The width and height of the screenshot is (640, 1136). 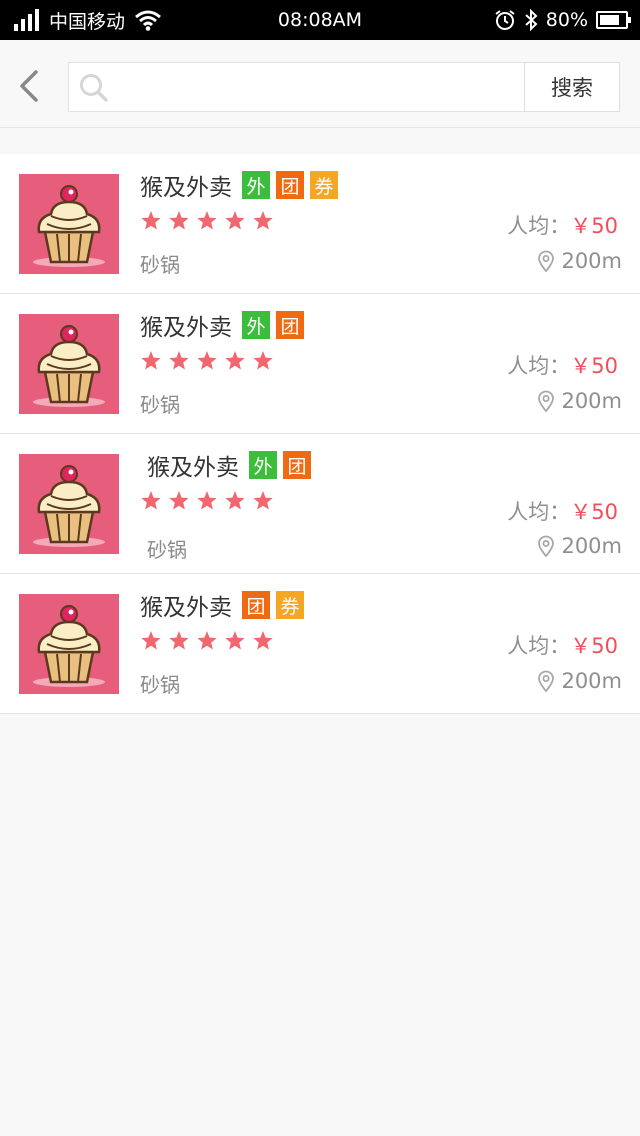 I want to click on bluetooth-icon, so click(x=531, y=20).